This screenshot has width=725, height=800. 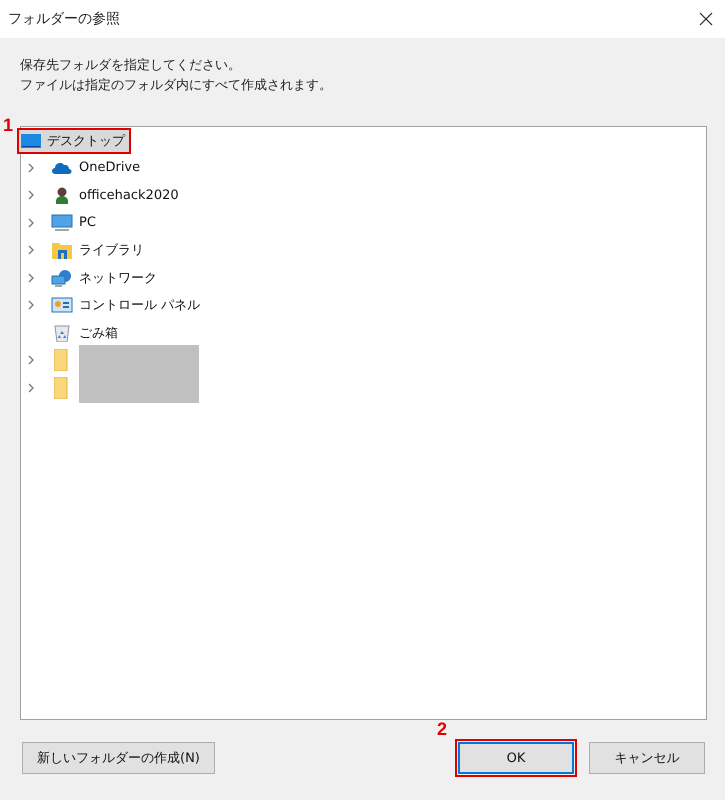 I want to click on instruction-text: 保存先フォルダを指定してください。, so click(x=131, y=65).